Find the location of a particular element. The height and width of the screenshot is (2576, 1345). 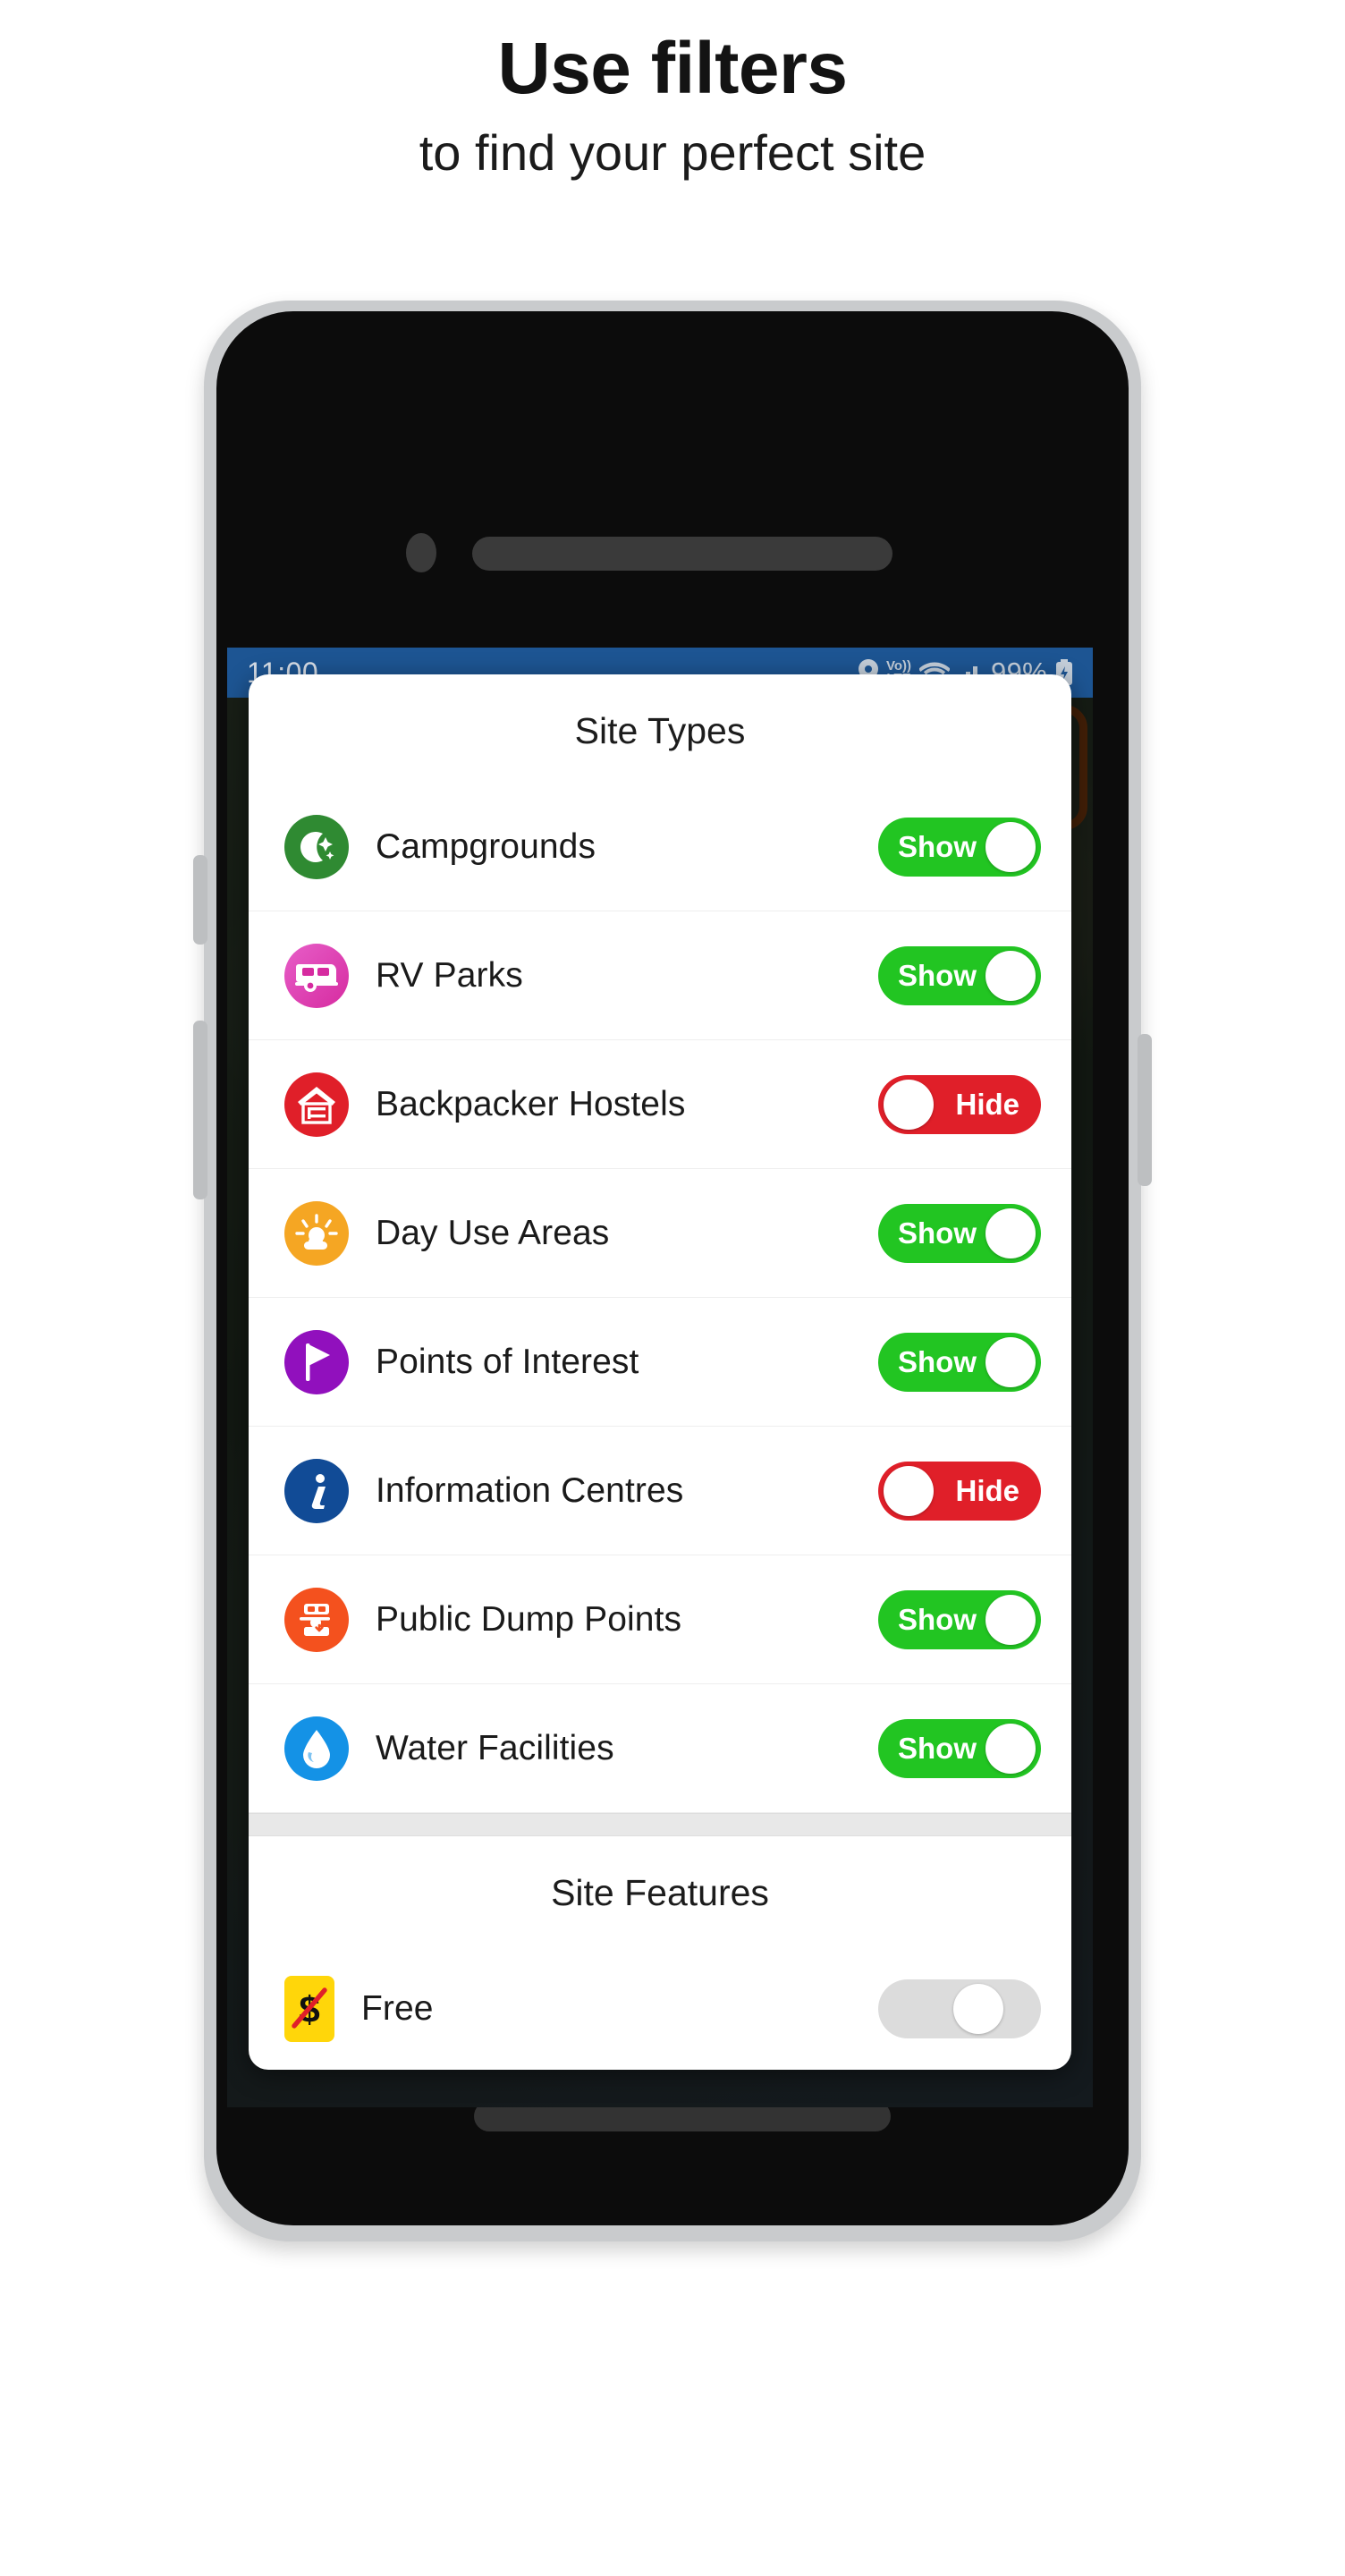

filter-row-backpacker-hostels: Backpacker Hostels Hide is located at coordinates (660, 1104).